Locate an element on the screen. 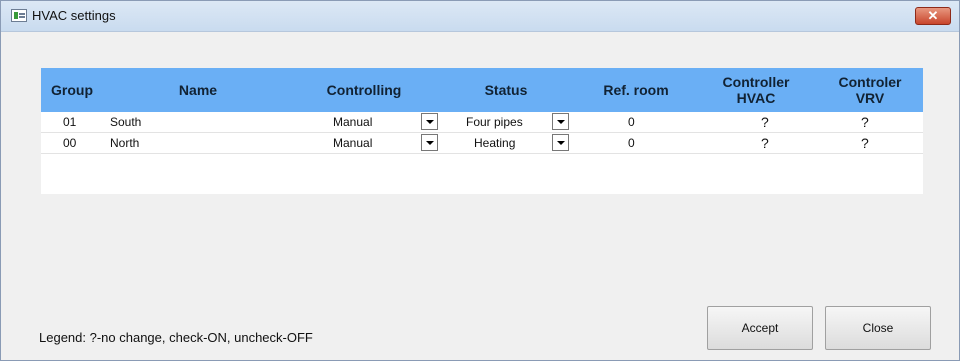 This screenshot has height=363, width=962. status-value: Four pipes is located at coordinates (494, 122).